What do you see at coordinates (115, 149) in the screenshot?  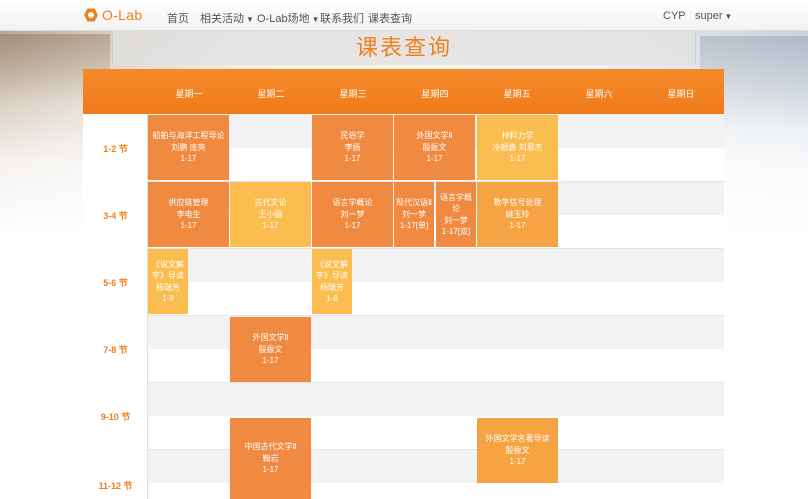 I see `period-label: 1-2 节` at bounding box center [115, 149].